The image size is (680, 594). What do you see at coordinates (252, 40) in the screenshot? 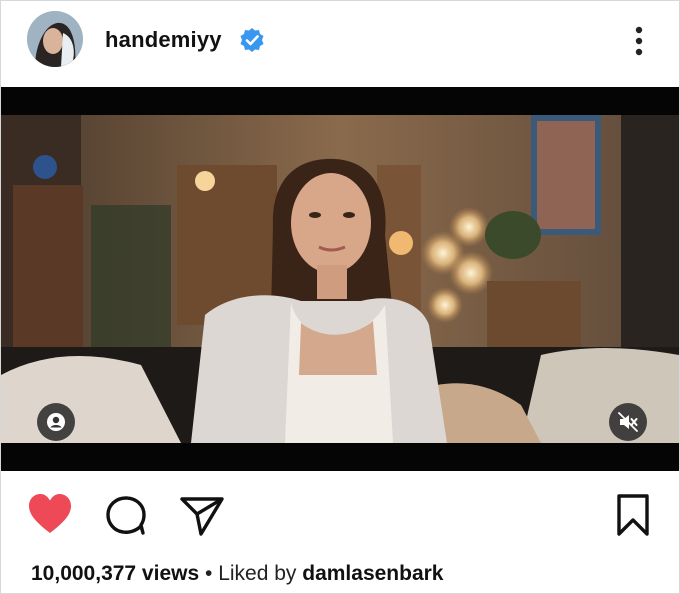
I see `verified-badge-icon` at bounding box center [252, 40].